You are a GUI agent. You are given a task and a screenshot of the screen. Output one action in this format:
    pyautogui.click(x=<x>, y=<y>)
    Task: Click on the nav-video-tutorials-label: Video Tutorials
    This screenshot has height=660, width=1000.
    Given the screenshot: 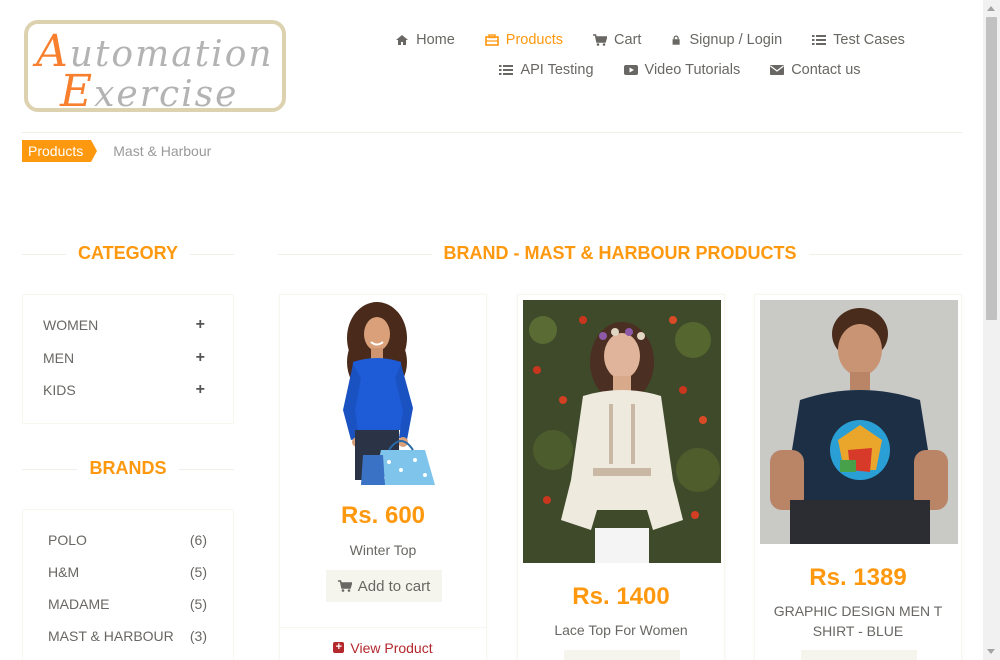 What is the action you would take?
    pyautogui.click(x=692, y=70)
    